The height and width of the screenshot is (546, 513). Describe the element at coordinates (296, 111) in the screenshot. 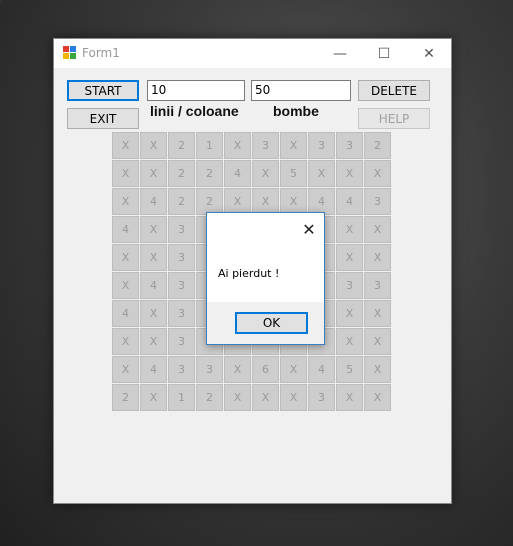

I see `bombs-label: bombe` at that location.